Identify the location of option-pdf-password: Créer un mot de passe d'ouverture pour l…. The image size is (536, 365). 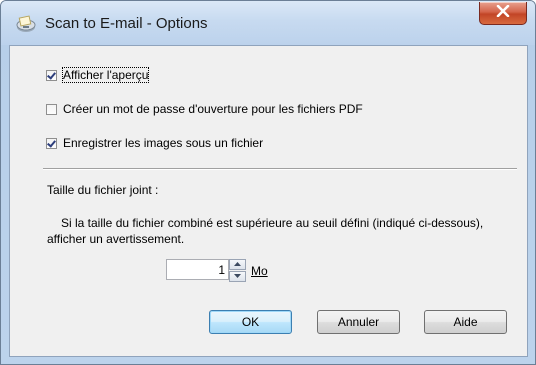
(204, 109).